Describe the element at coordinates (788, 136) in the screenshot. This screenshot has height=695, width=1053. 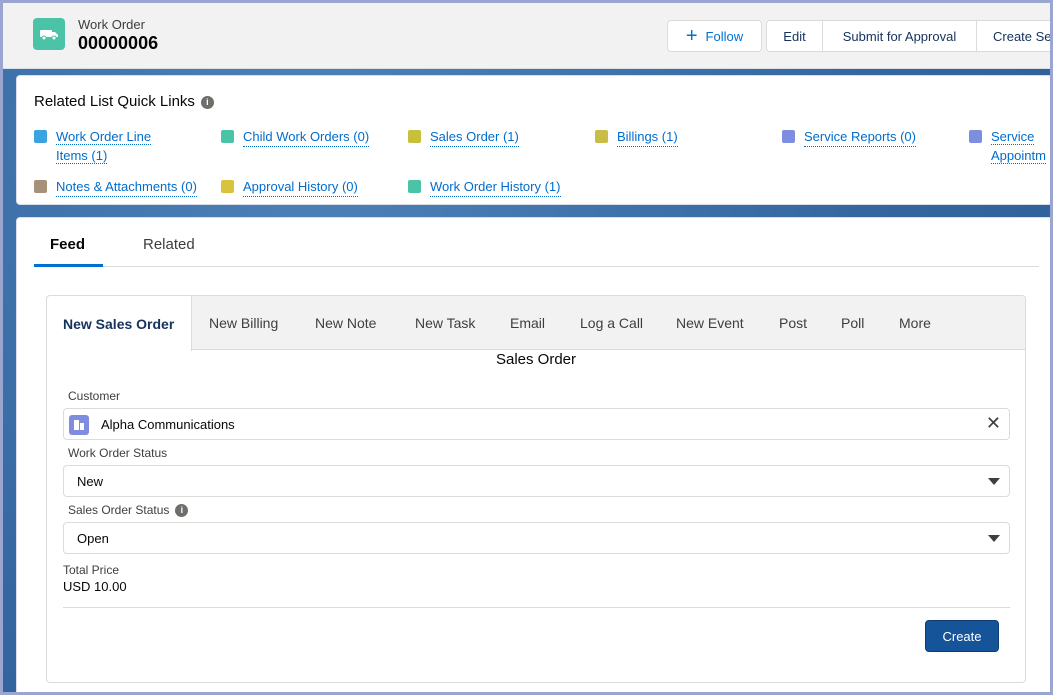
I see `service-report-icon` at that location.